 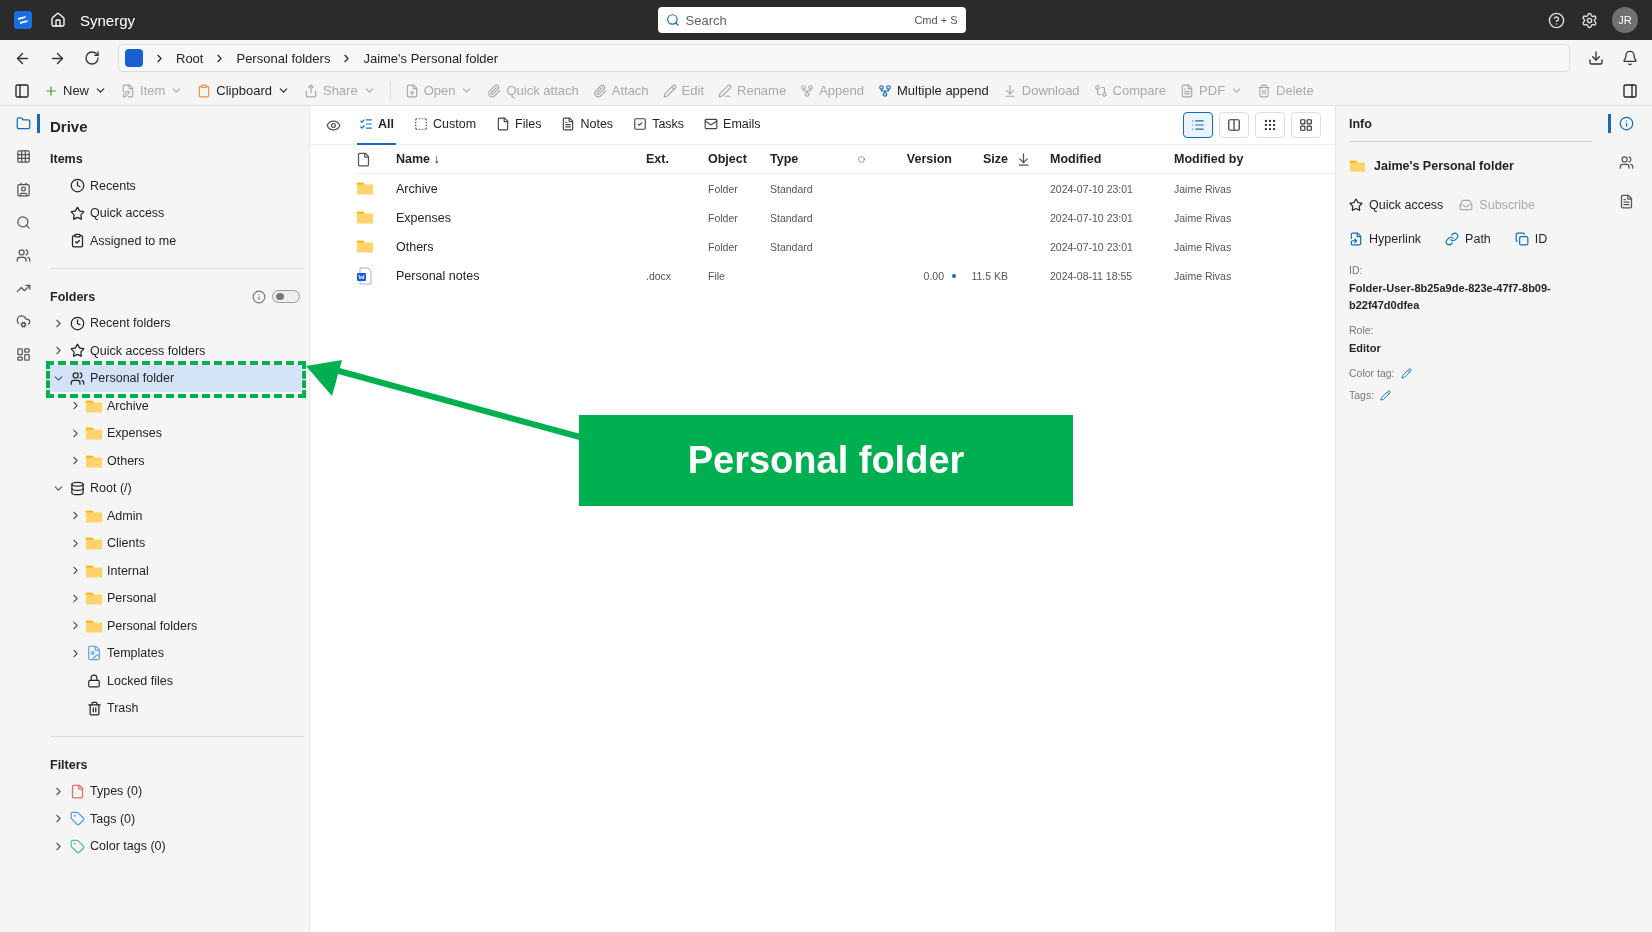 What do you see at coordinates (418, 159) in the screenshot?
I see `column-header: Name ↓` at bounding box center [418, 159].